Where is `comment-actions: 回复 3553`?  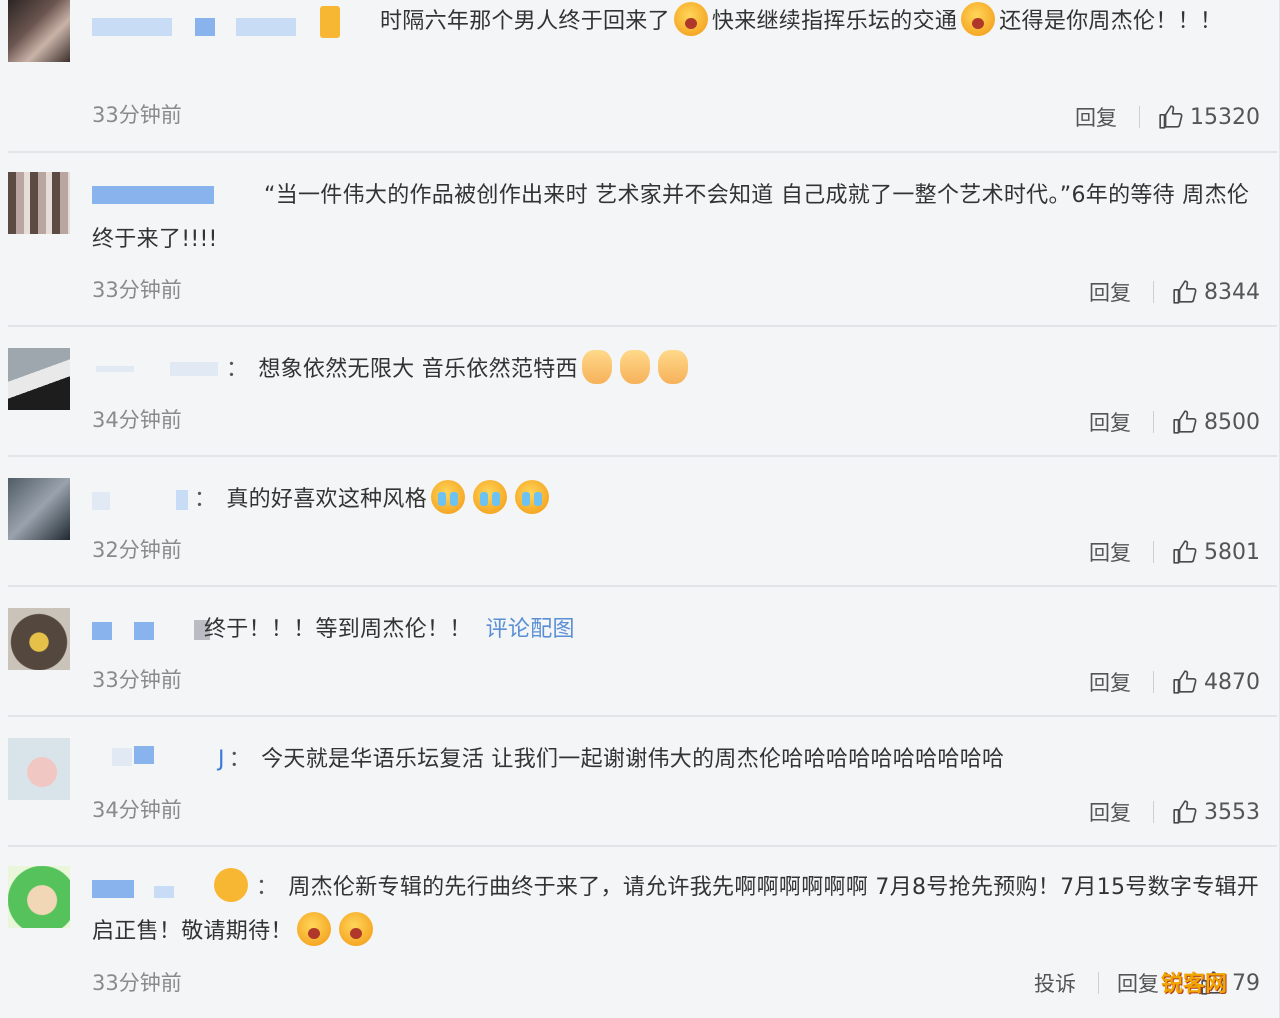 comment-actions: 回复 3553 is located at coordinates (1174, 812).